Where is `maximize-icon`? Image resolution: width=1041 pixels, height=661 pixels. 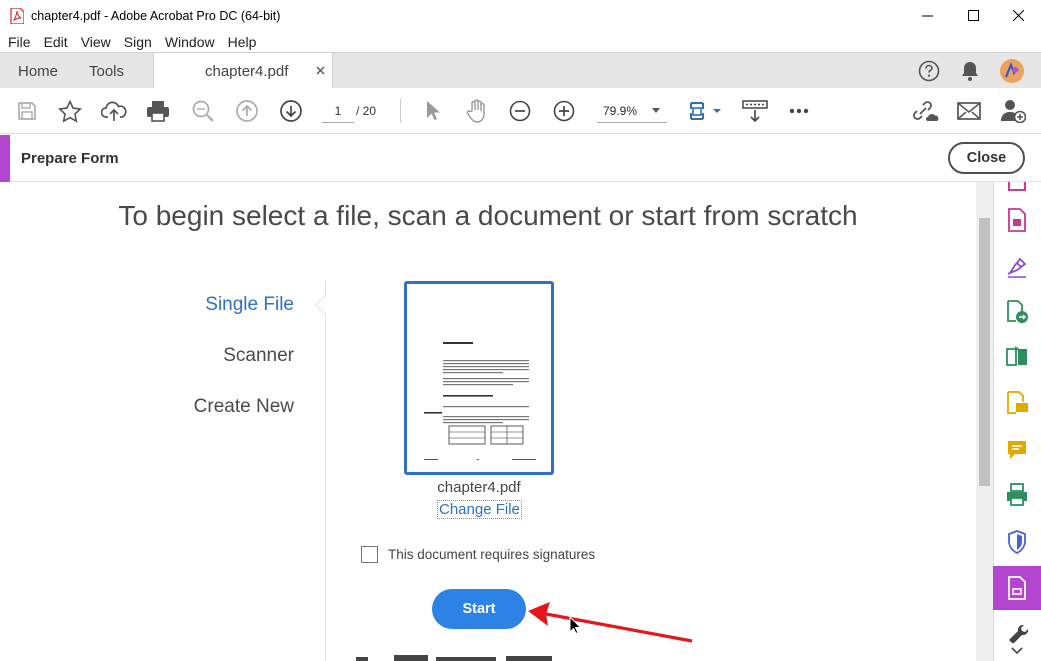 maximize-icon is located at coordinates (973, 15).